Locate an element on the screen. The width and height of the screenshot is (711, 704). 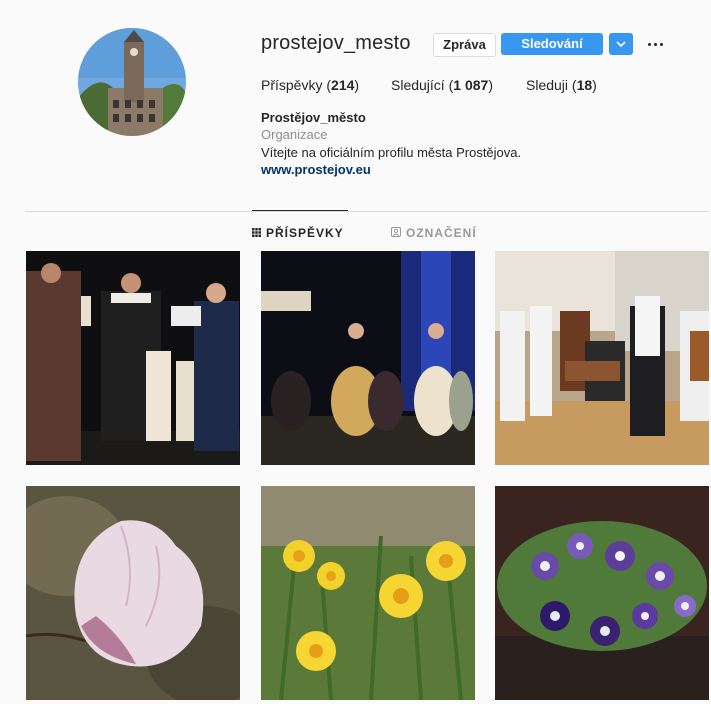
profile-username: prostejov_mesto is located at coordinates (336, 43).